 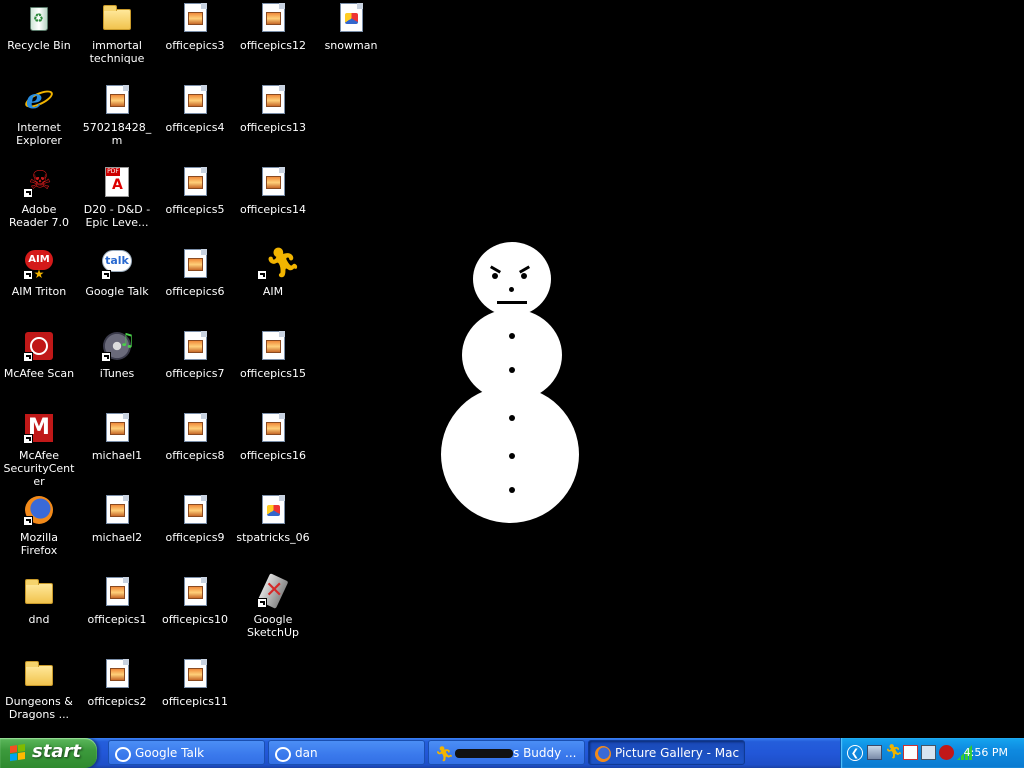 I want to click on desktop-icon-officepics5: officepics5, so click(x=195, y=191).